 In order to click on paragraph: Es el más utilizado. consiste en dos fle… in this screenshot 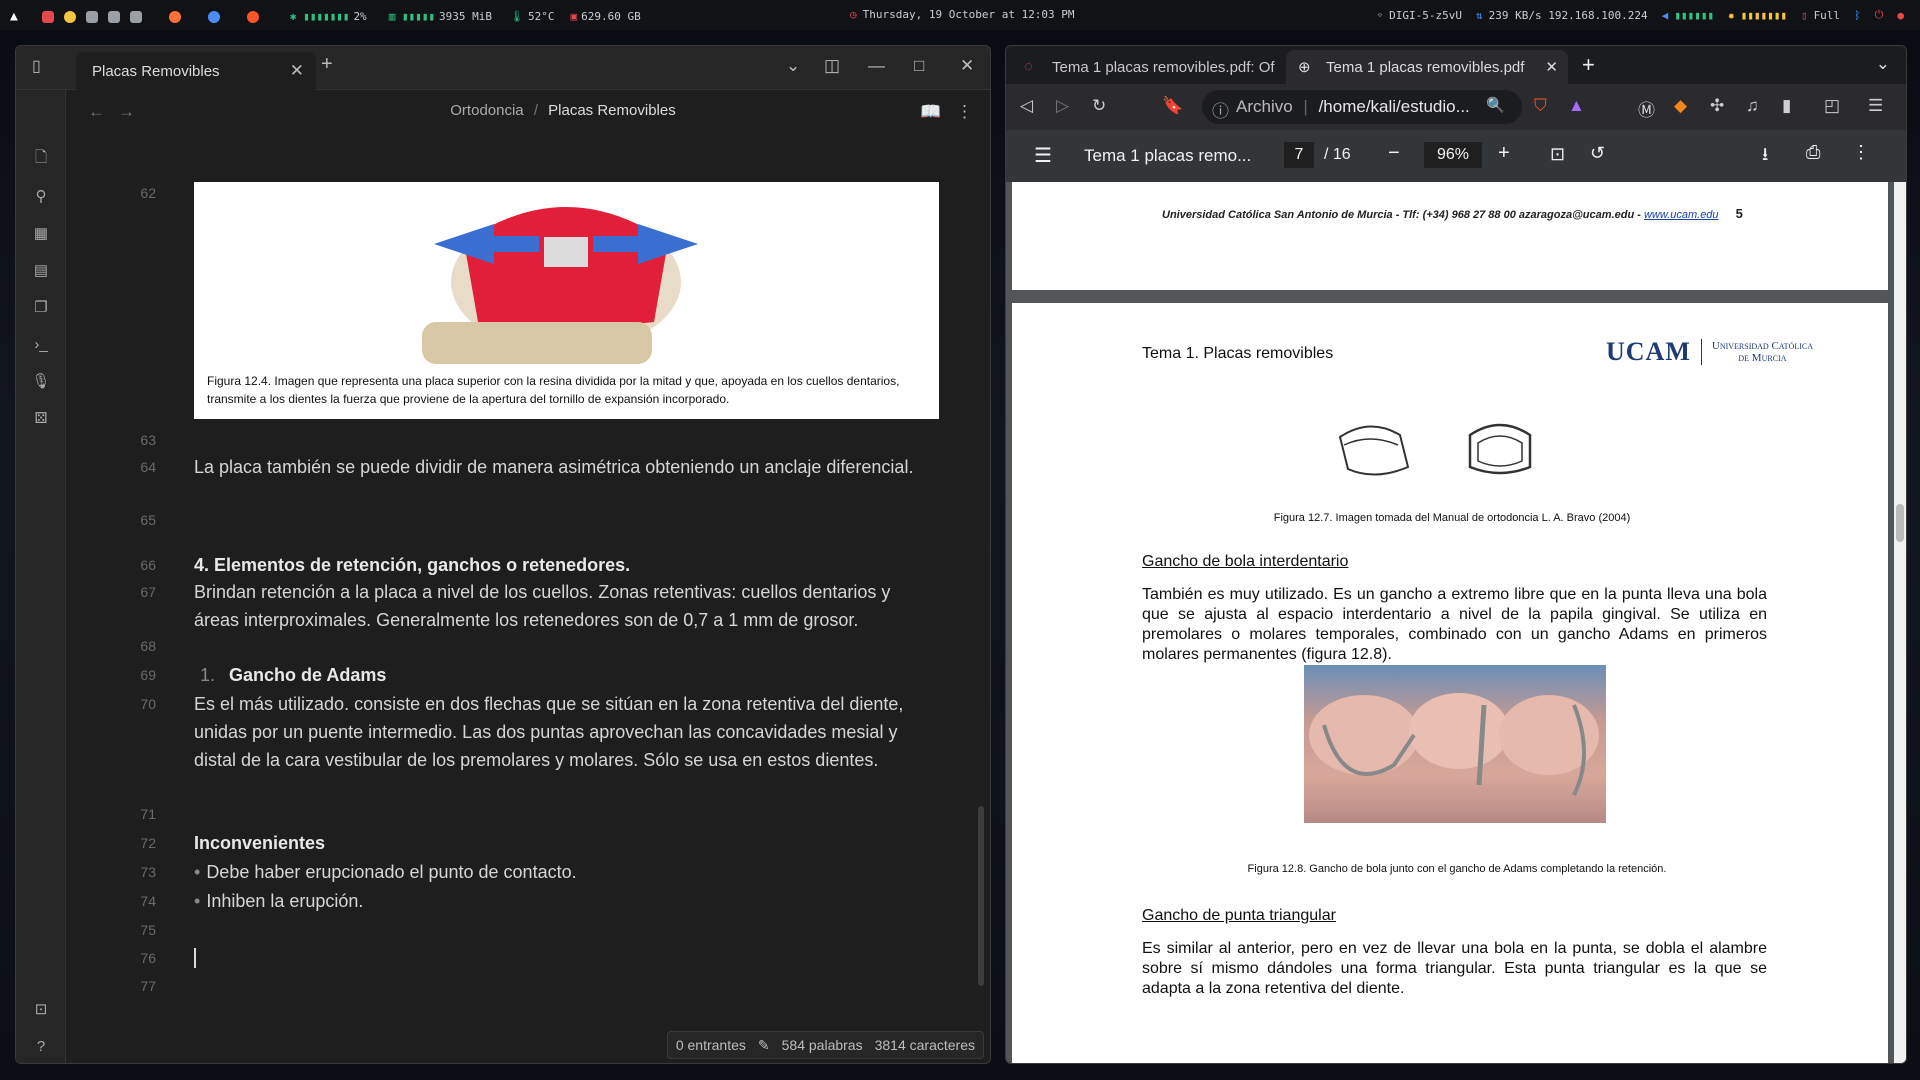, I will do `click(549, 732)`.